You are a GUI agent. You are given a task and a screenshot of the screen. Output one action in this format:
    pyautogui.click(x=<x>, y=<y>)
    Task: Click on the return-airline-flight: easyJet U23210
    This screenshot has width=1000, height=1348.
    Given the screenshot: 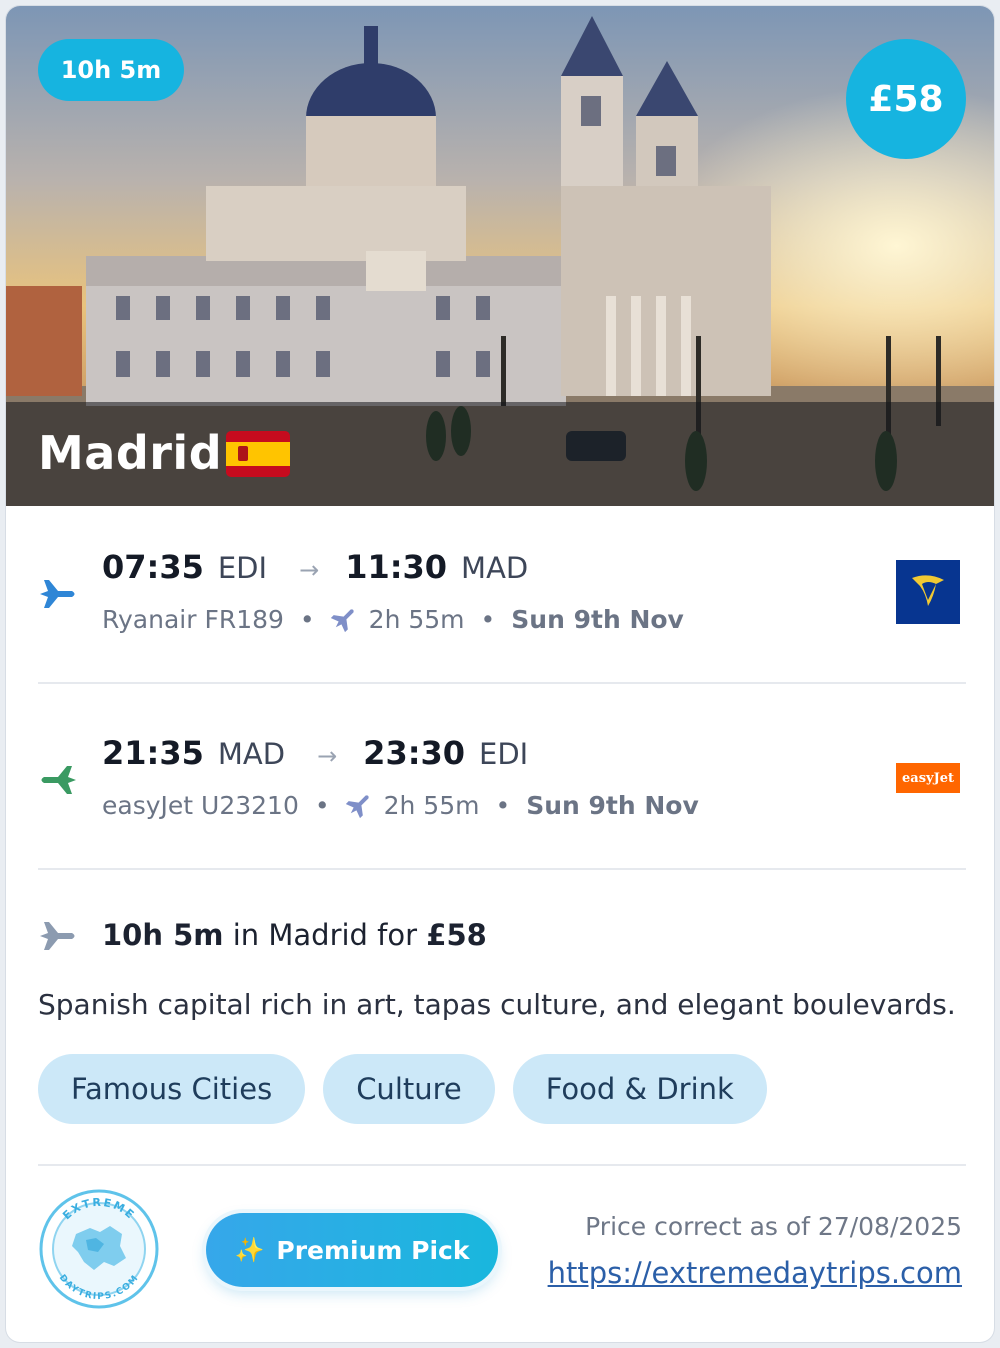 What is the action you would take?
    pyautogui.click(x=200, y=805)
    